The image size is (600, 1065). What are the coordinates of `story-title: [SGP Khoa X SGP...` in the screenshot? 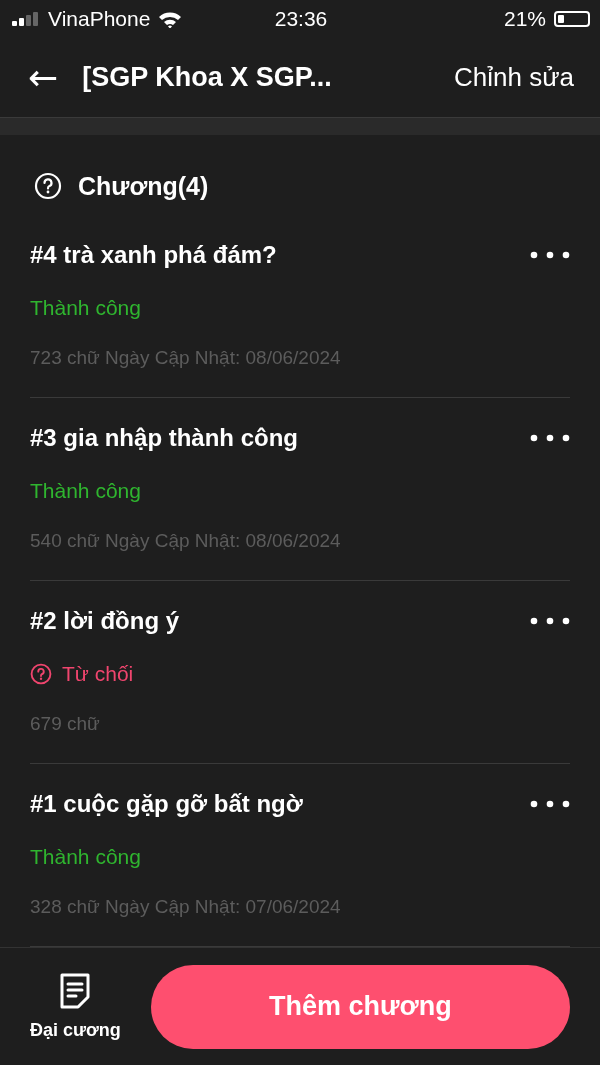 It's located at (207, 78).